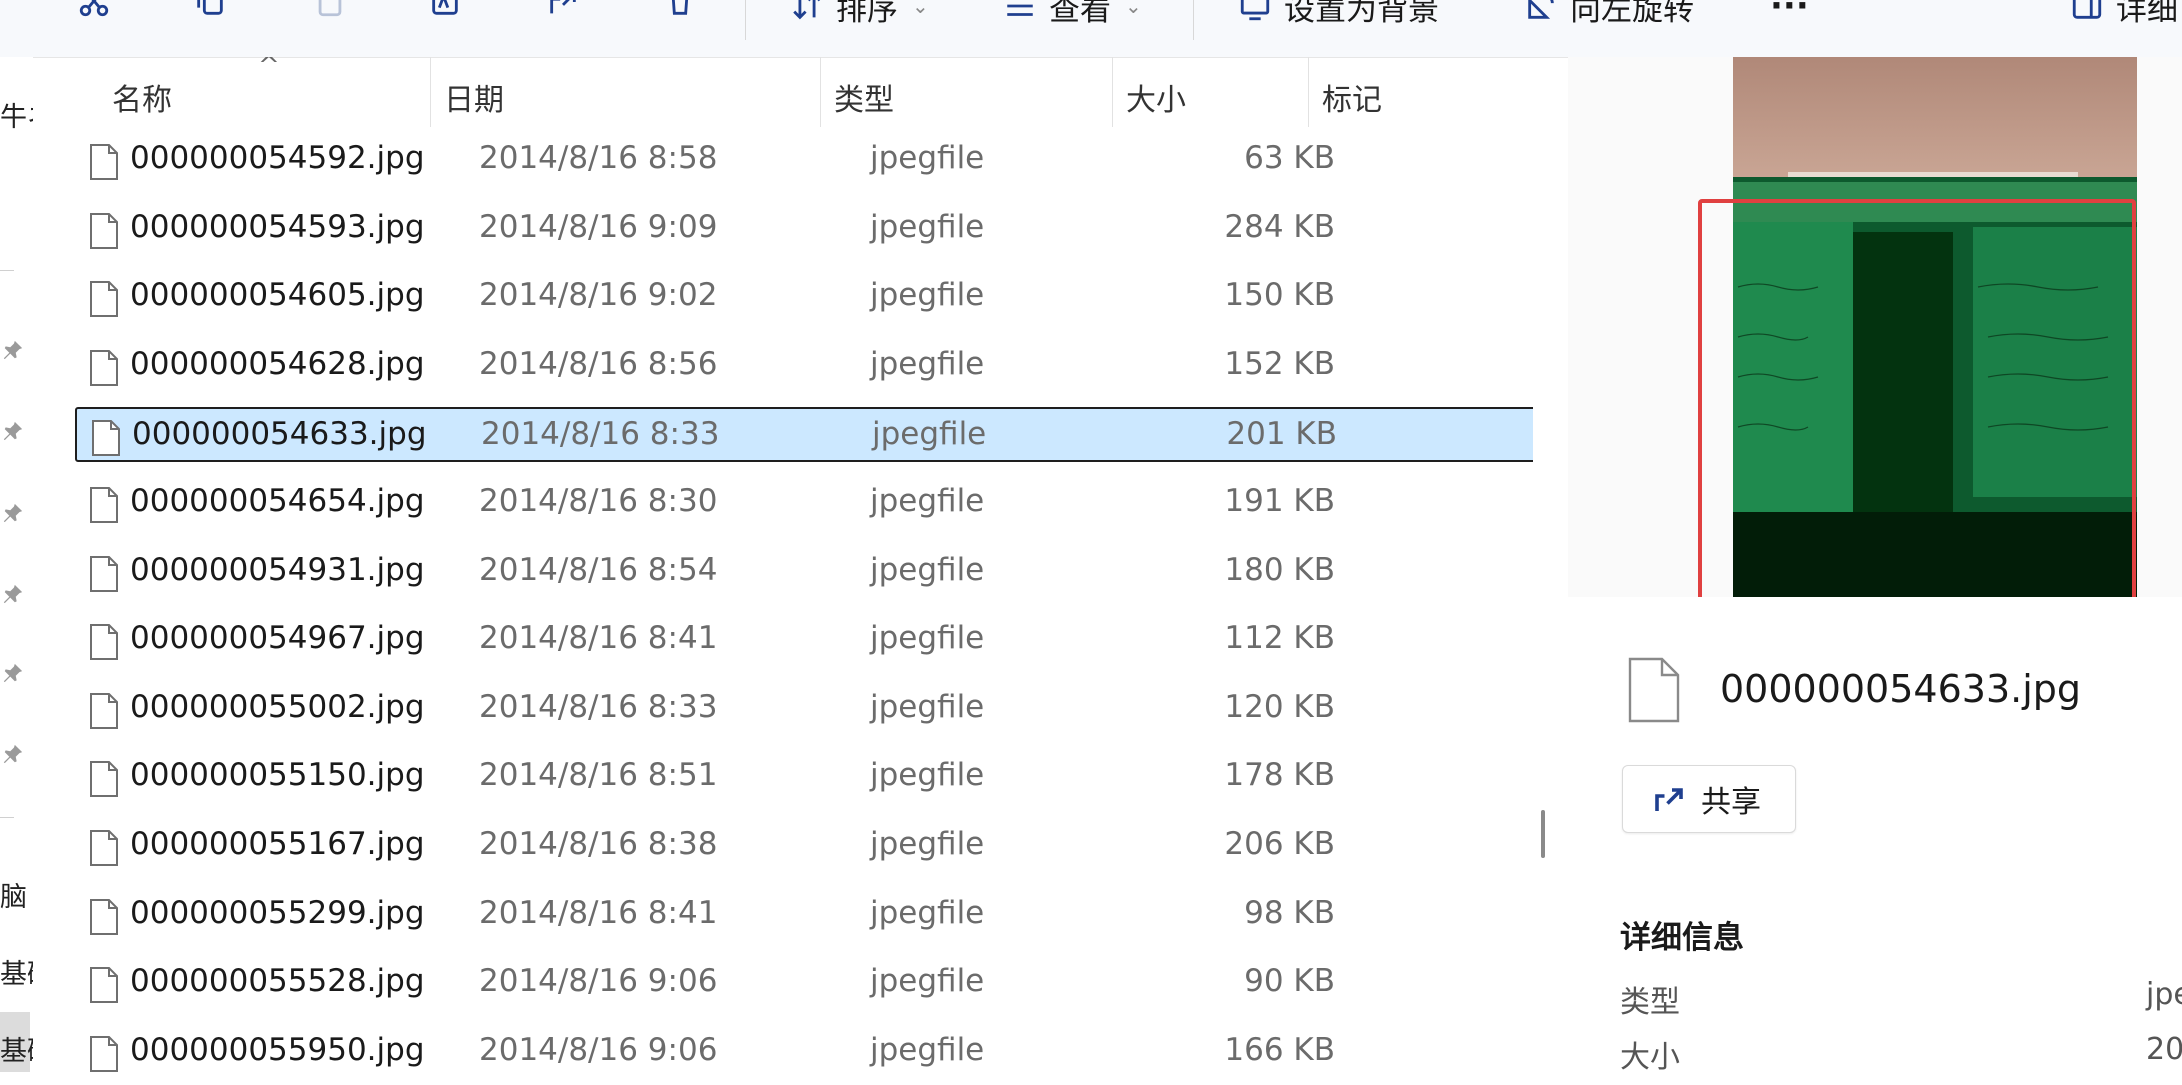 The height and width of the screenshot is (1085, 2182). What do you see at coordinates (1020, 10) in the screenshot?
I see `view-icon` at bounding box center [1020, 10].